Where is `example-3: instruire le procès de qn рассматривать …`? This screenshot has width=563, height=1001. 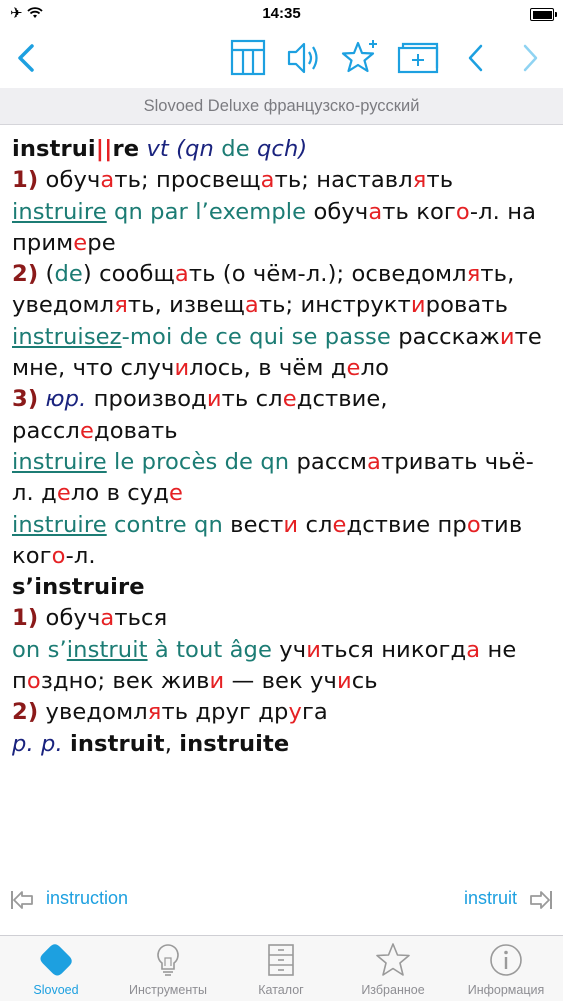 example-3: instruire le procès de qn рассматривать … is located at coordinates (273, 477).